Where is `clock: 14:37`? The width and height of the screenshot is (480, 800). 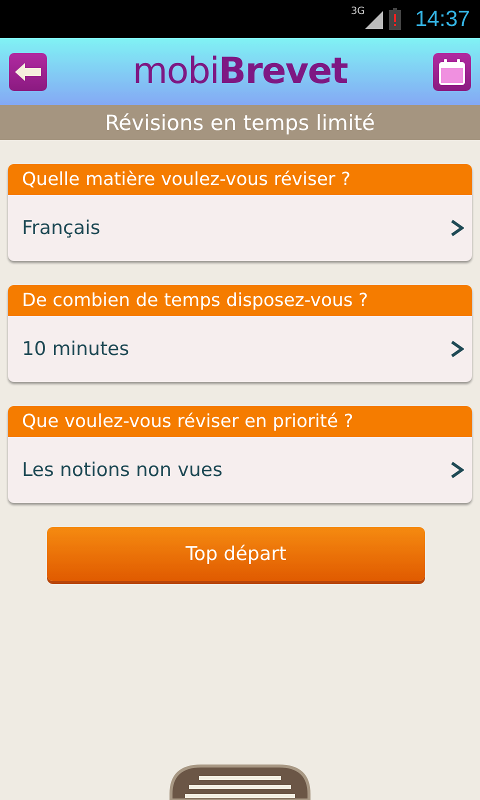
clock: 14:37 is located at coordinates (442, 19).